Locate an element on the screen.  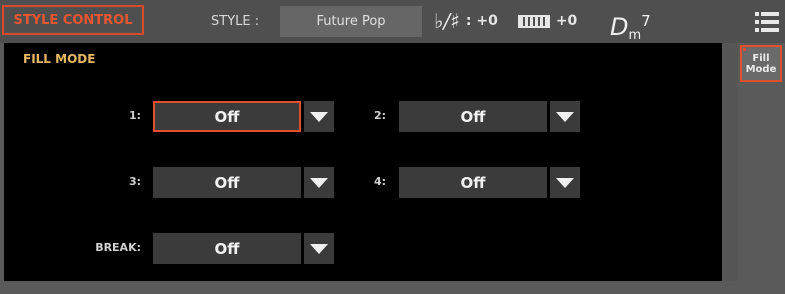
panel-title: FILL MODE is located at coordinates (59, 59).